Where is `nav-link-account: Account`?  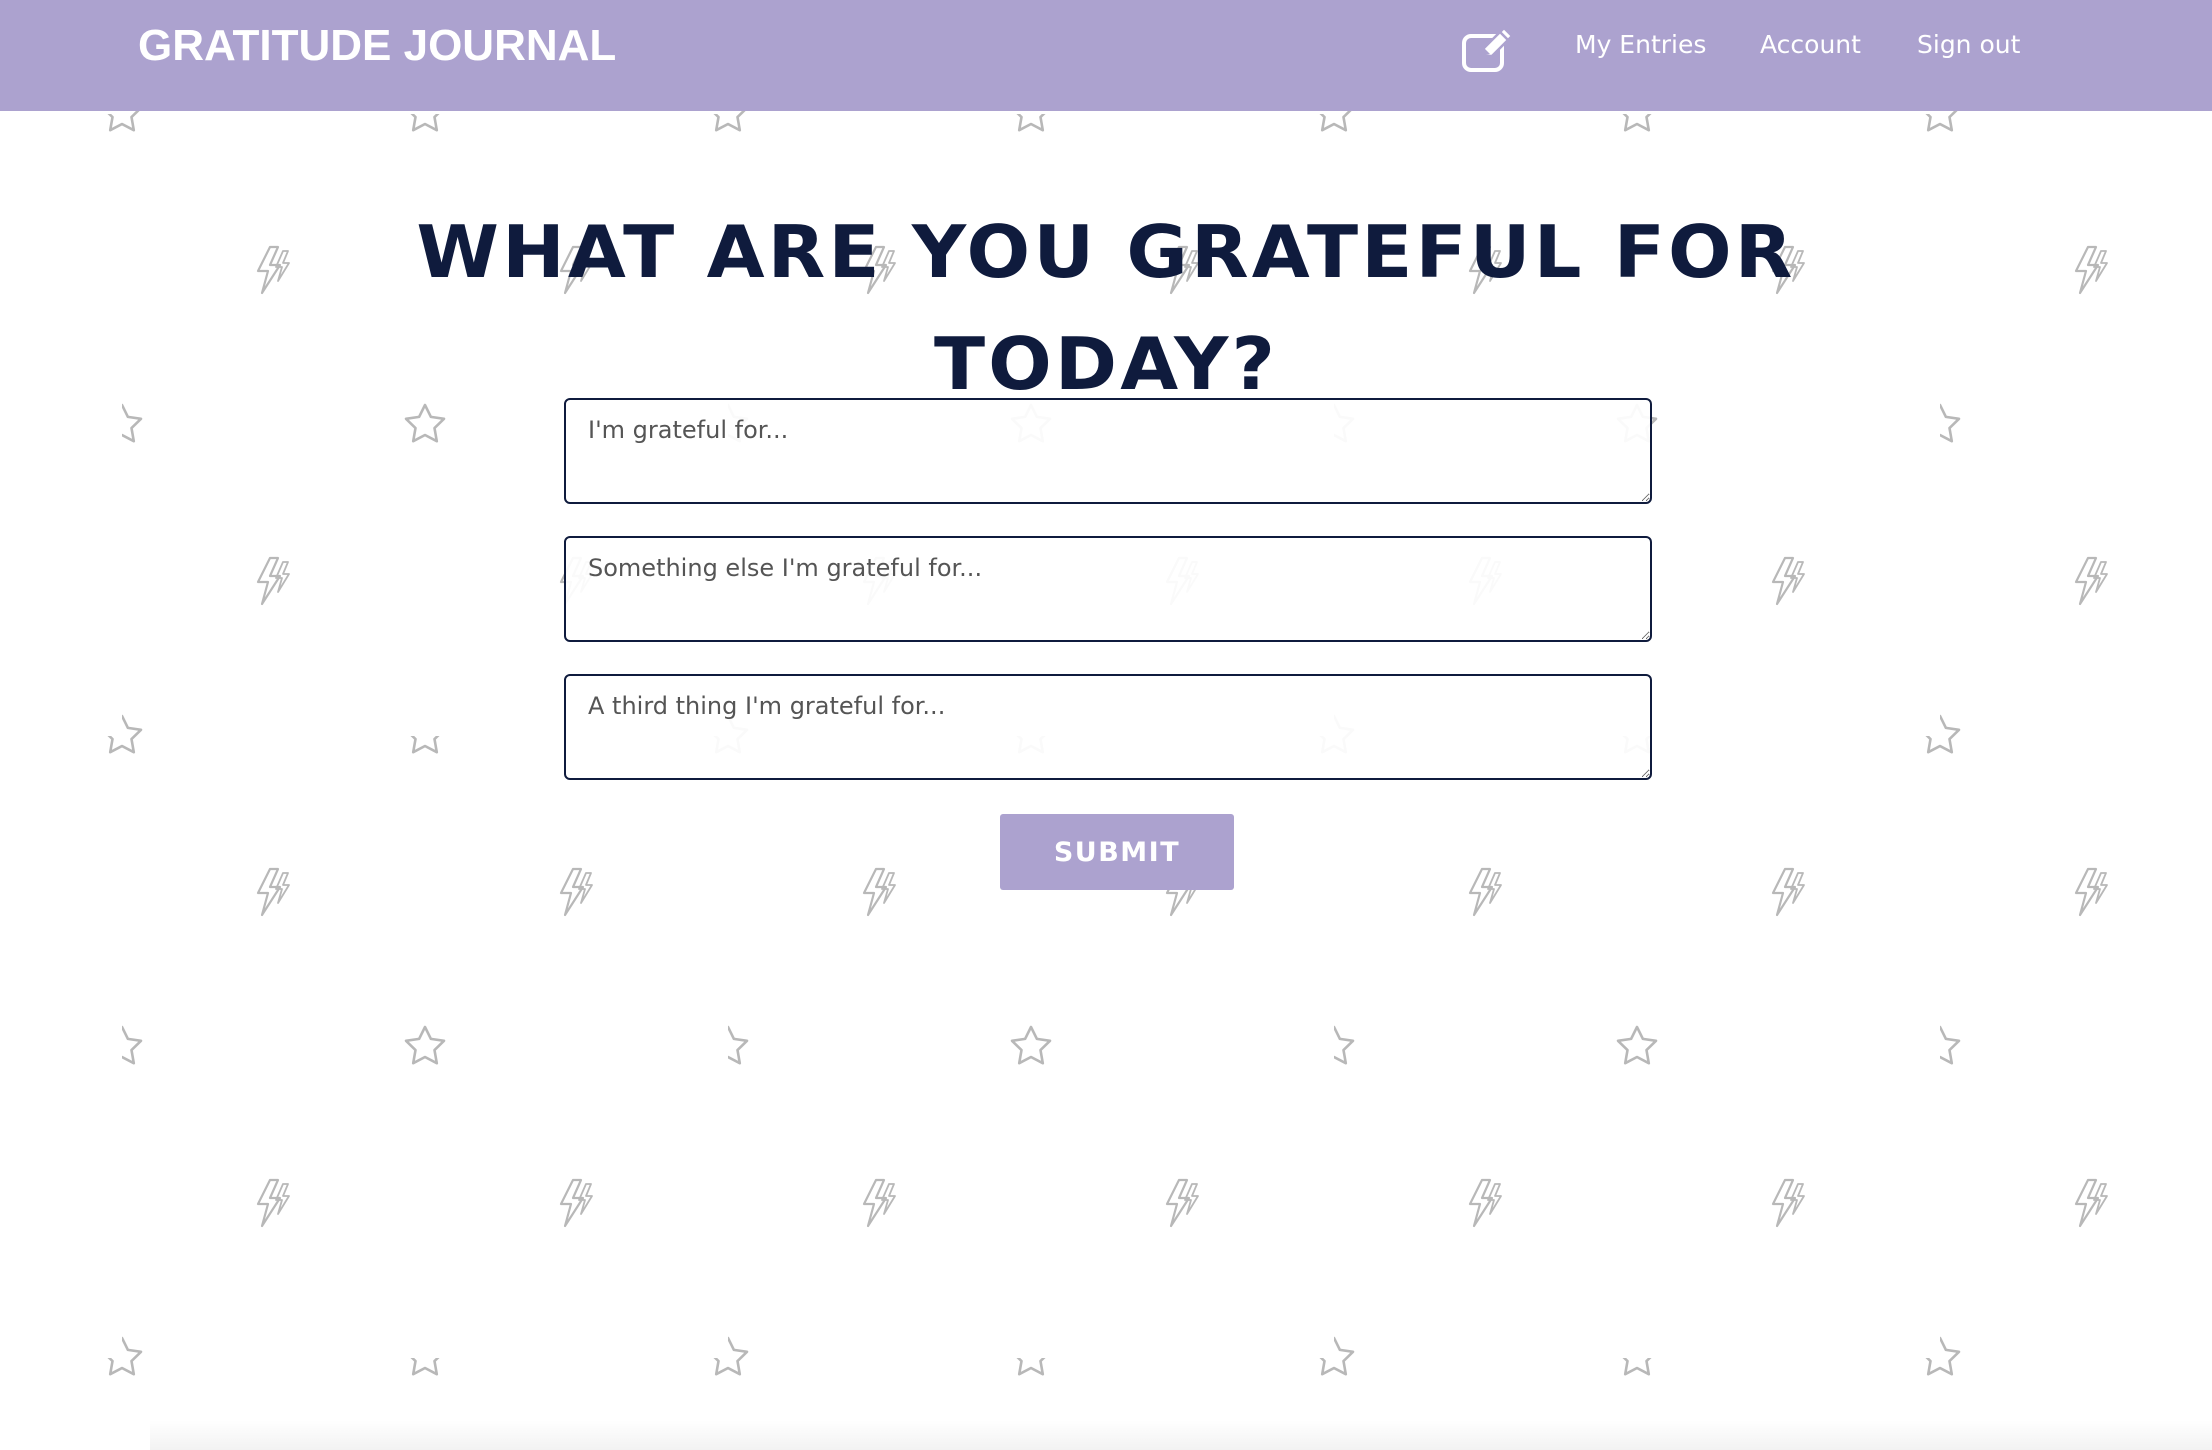
nav-link-account: Account is located at coordinates (1810, 45).